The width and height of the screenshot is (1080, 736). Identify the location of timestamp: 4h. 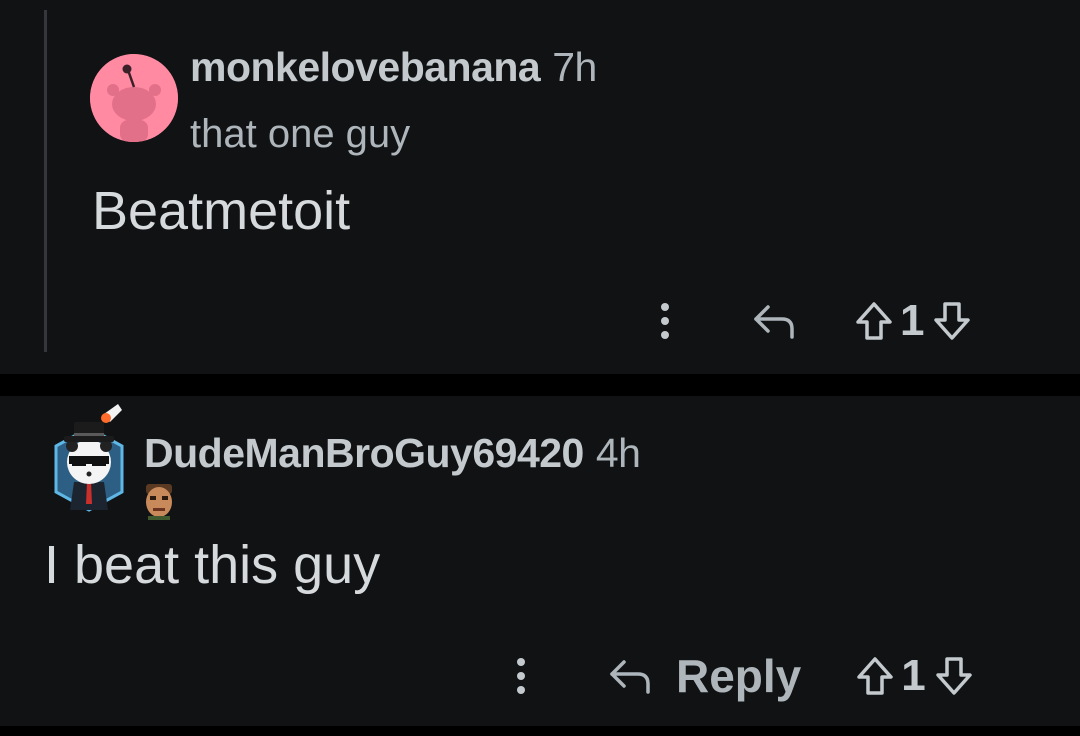
(618, 453).